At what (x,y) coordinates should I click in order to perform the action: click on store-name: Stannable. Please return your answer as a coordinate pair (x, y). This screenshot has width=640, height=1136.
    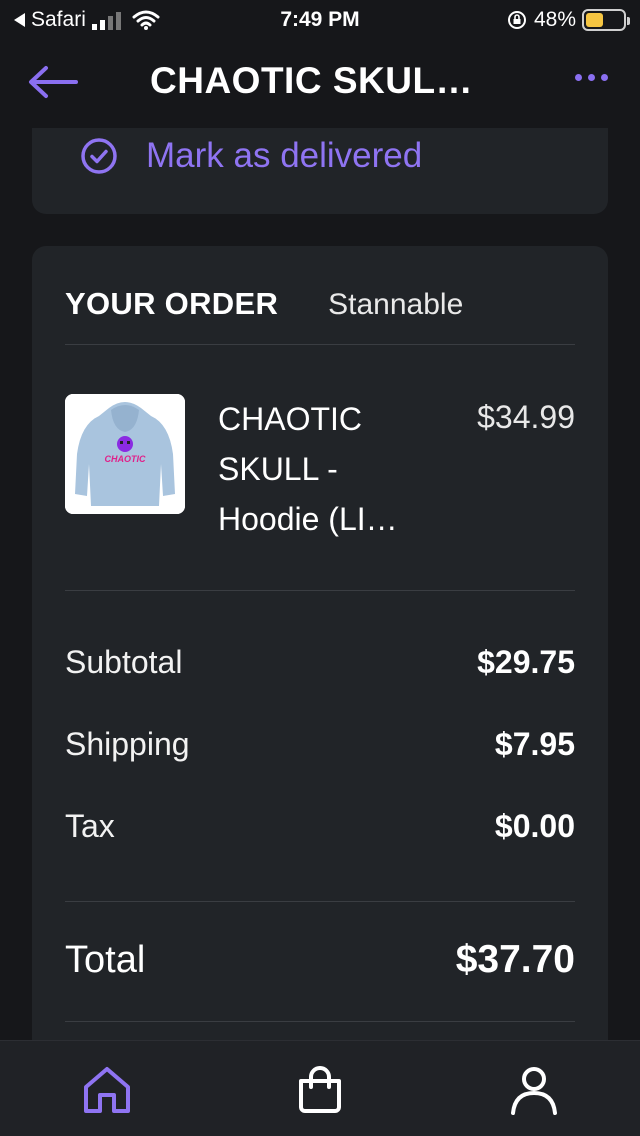
    Looking at the image, I should click on (395, 305).